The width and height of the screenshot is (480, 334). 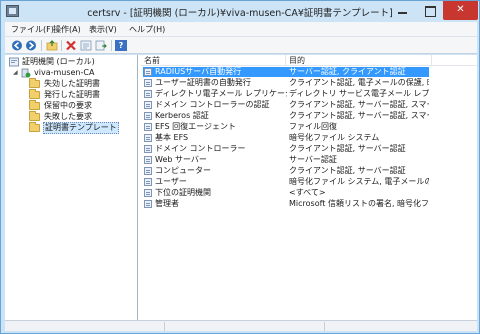 What do you see at coordinates (183, 170) in the screenshot?
I see `row-name: コンピューター` at bounding box center [183, 170].